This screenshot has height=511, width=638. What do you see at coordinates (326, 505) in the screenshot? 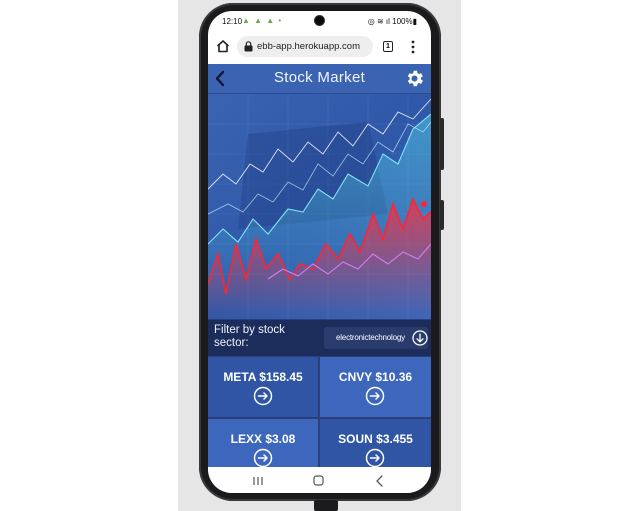
I see `charging-cable` at bounding box center [326, 505].